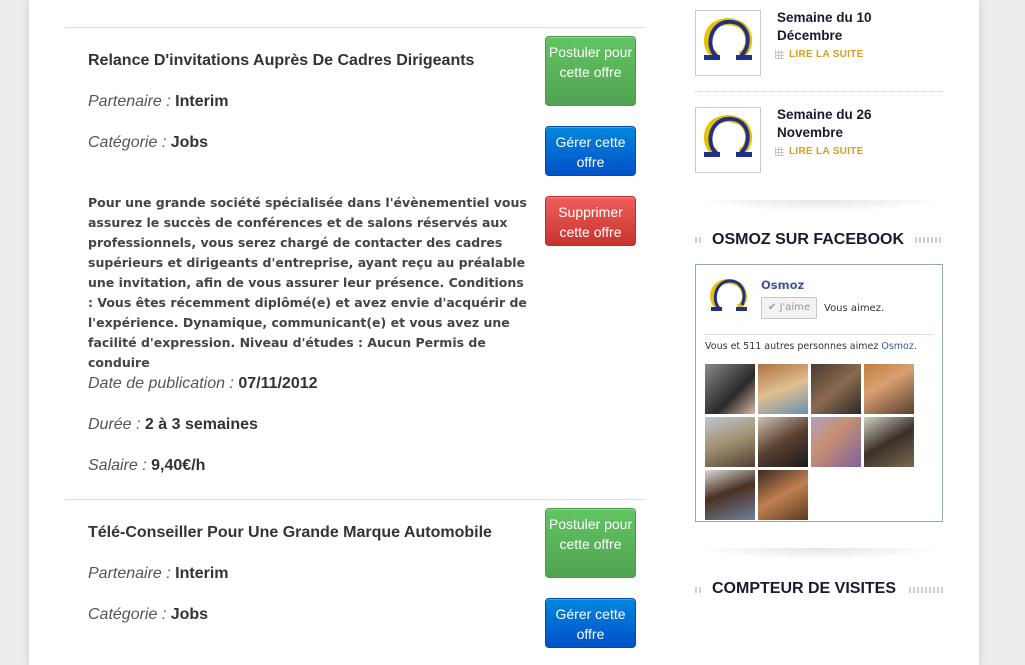 Image resolution: width=1025 pixels, height=665 pixels. Describe the element at coordinates (819, 334) in the screenshot. I see `facebook-divider` at that location.